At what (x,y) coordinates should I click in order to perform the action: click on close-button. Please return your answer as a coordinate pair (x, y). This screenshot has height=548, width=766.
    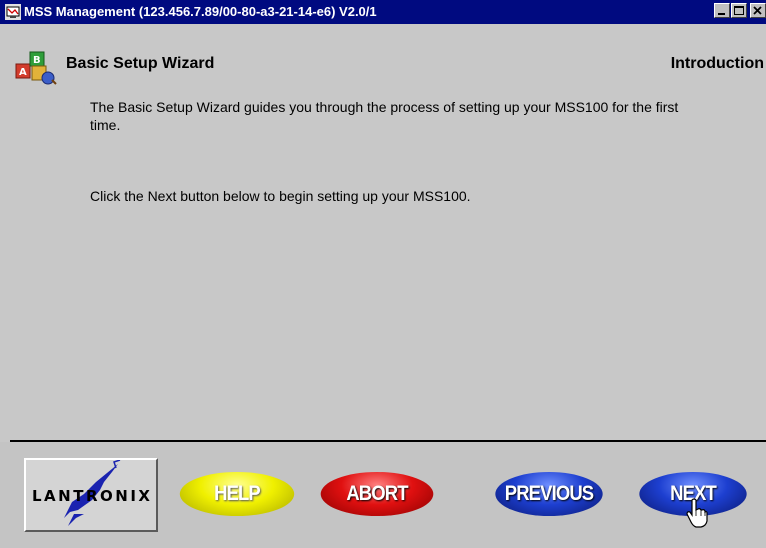
    Looking at the image, I should click on (758, 10).